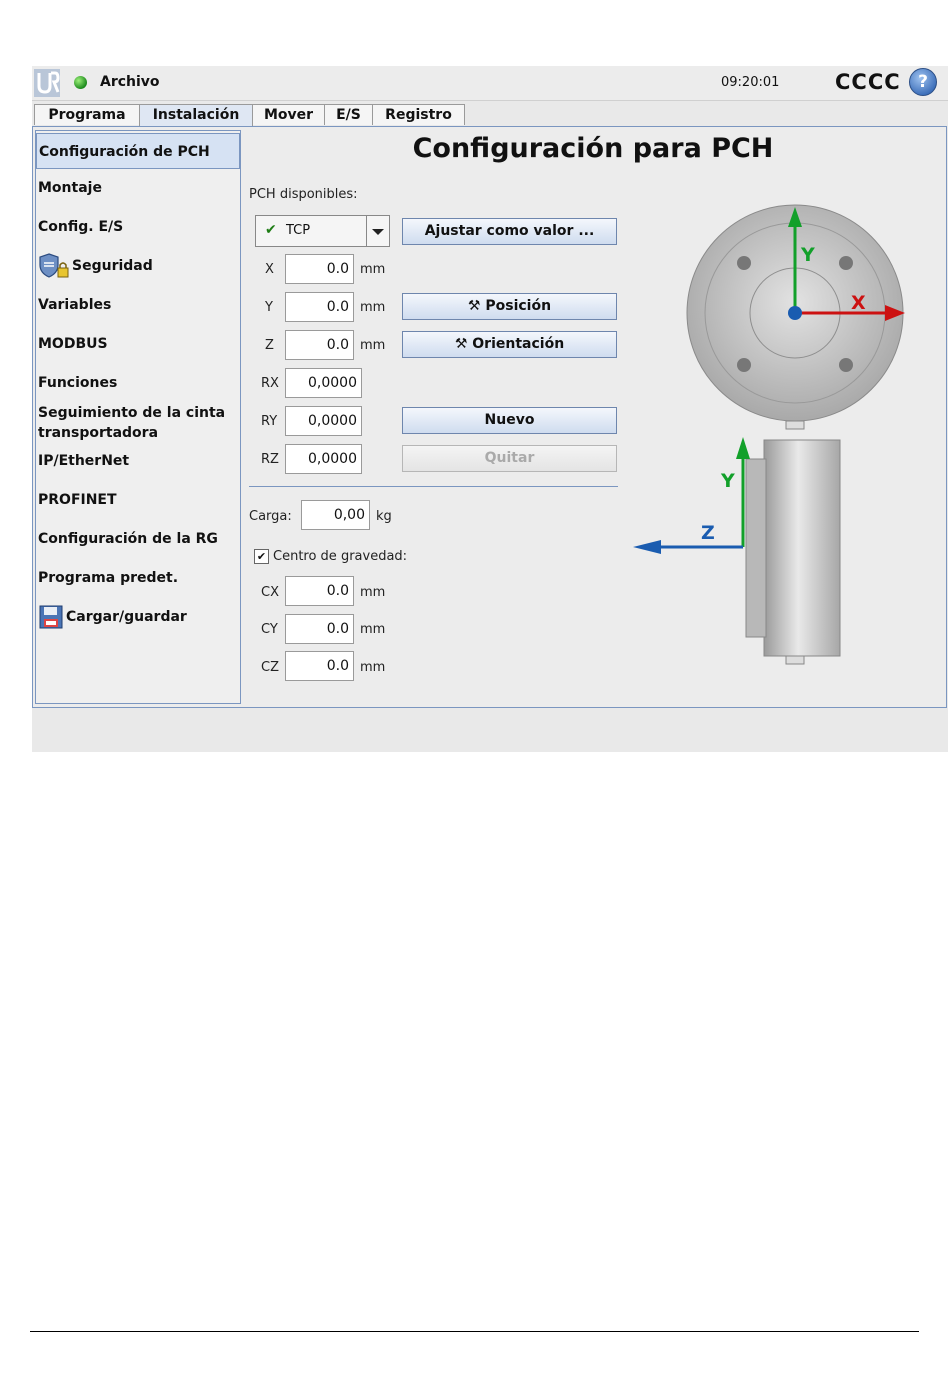 The width and height of the screenshot is (950, 1397). Describe the element at coordinates (708, 533) in the screenshot. I see `z-axis-label: Z` at that location.